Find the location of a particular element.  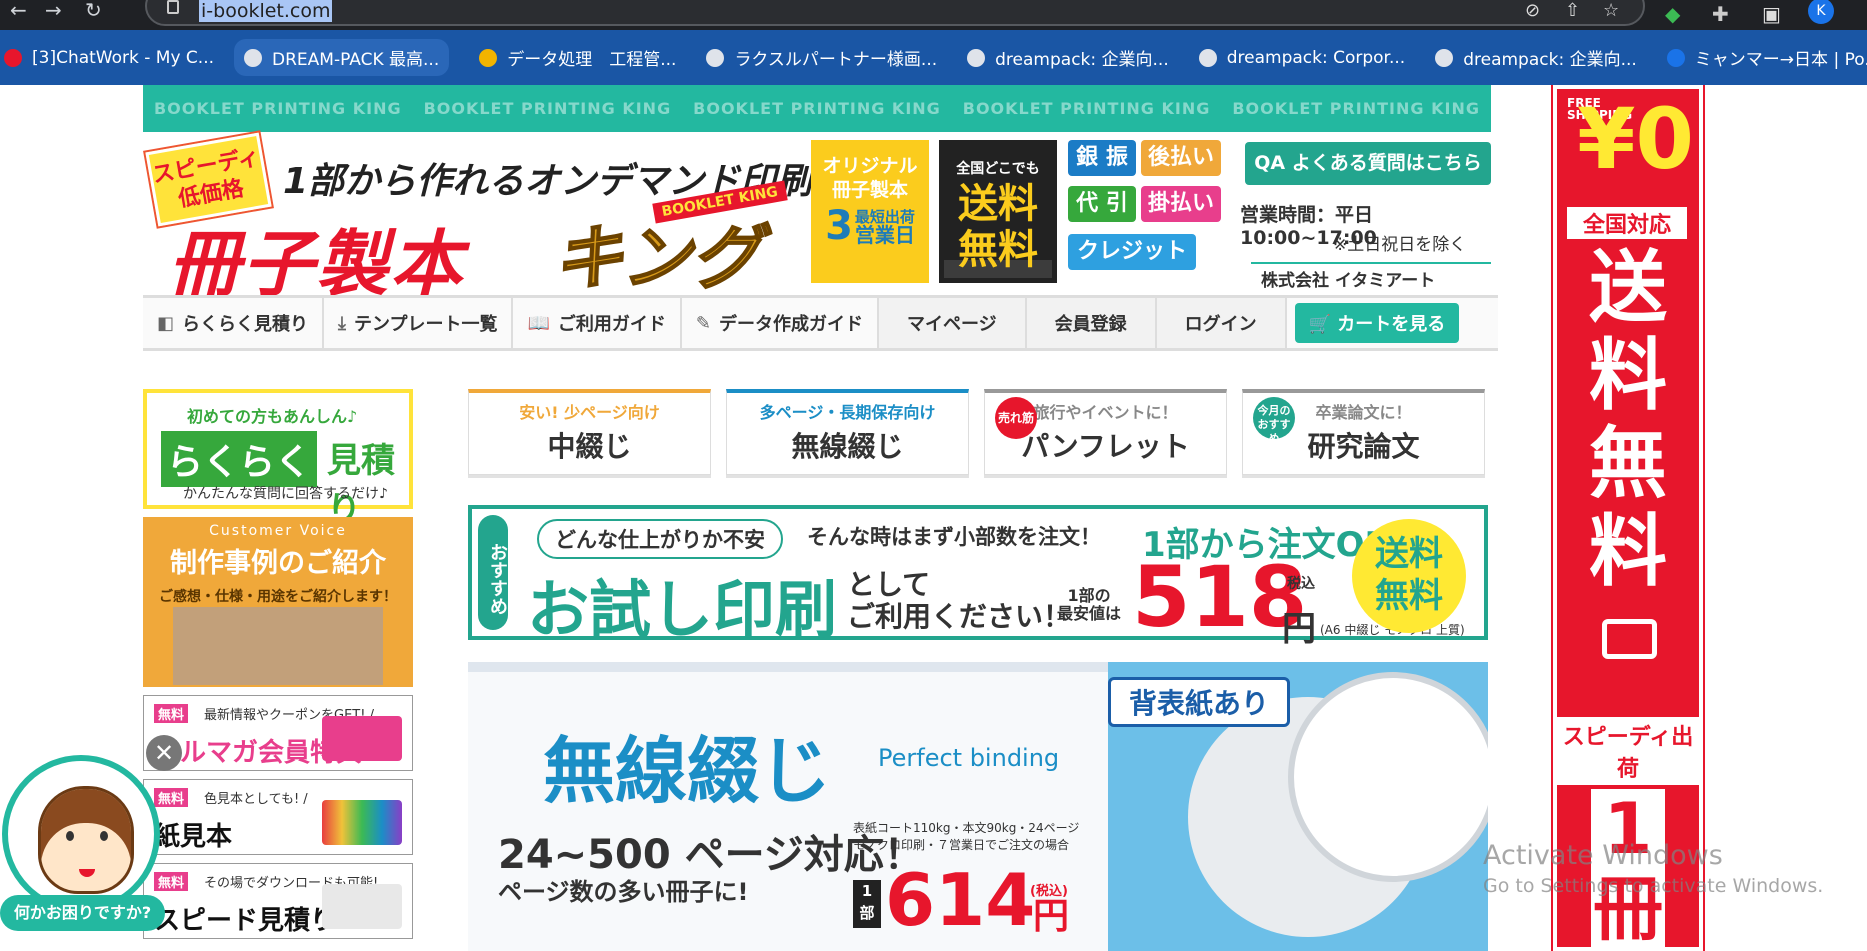

chat-button: 何かお困りですか? is located at coordinates (82, 913).